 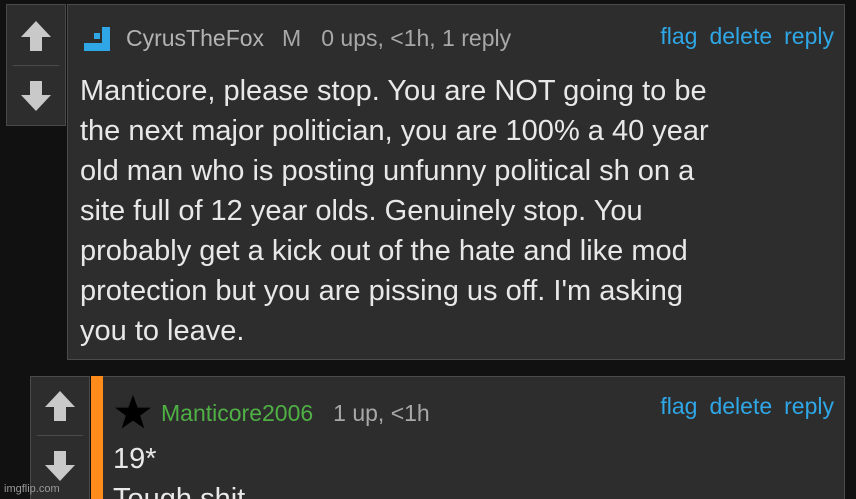 What do you see at coordinates (97, 437) in the screenshot?
I see `op-highlight-bar` at bounding box center [97, 437].